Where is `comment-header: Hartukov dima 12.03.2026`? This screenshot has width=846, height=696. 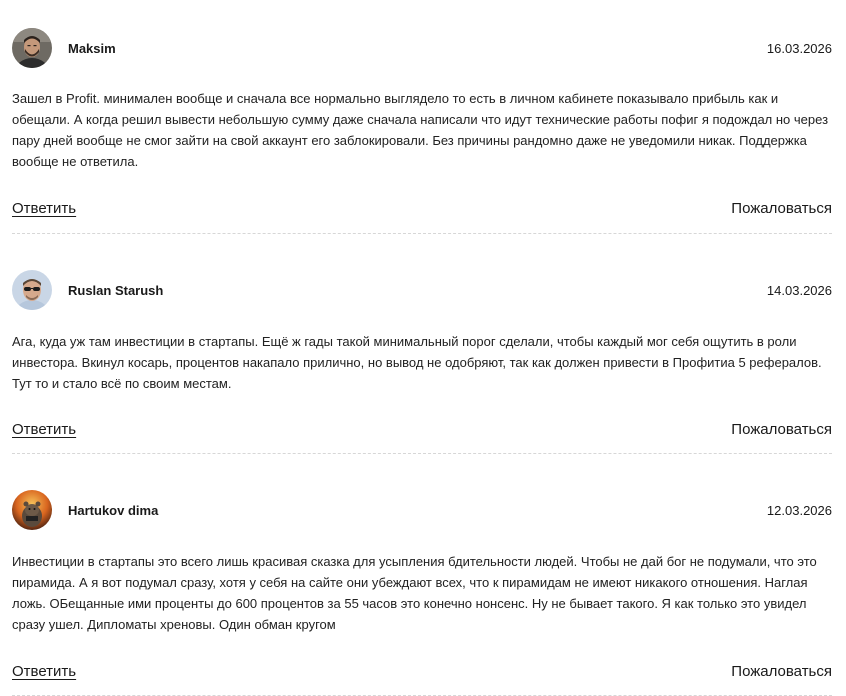 comment-header: Hartukov dima 12.03.2026 is located at coordinates (422, 510).